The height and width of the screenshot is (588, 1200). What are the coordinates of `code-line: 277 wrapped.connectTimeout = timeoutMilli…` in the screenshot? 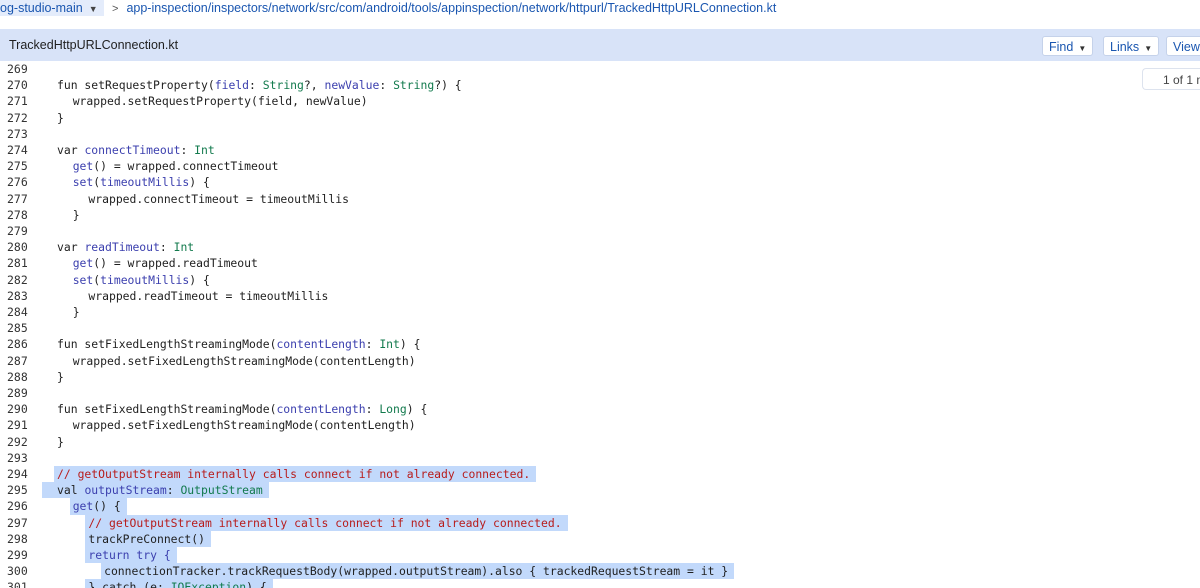 It's located at (600, 199).